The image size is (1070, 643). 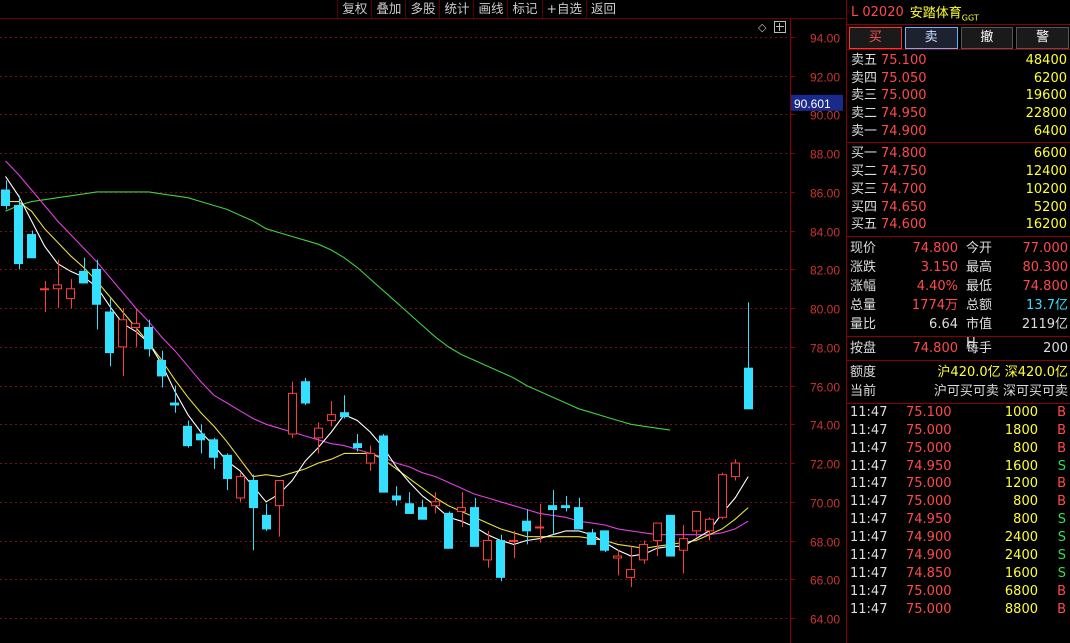 I want to click on bid-row: 买三 74.700 10200, so click(x=958, y=190).